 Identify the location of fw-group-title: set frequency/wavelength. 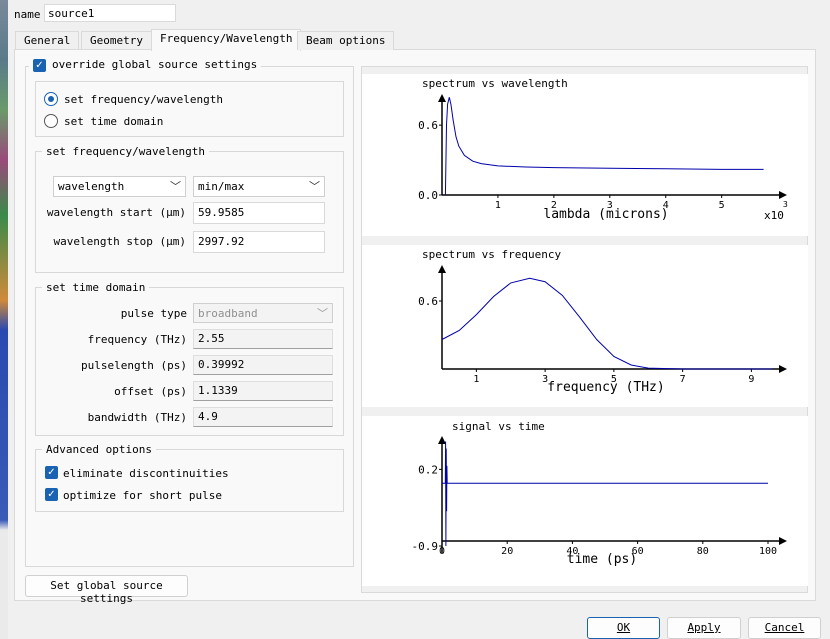
(125, 151).